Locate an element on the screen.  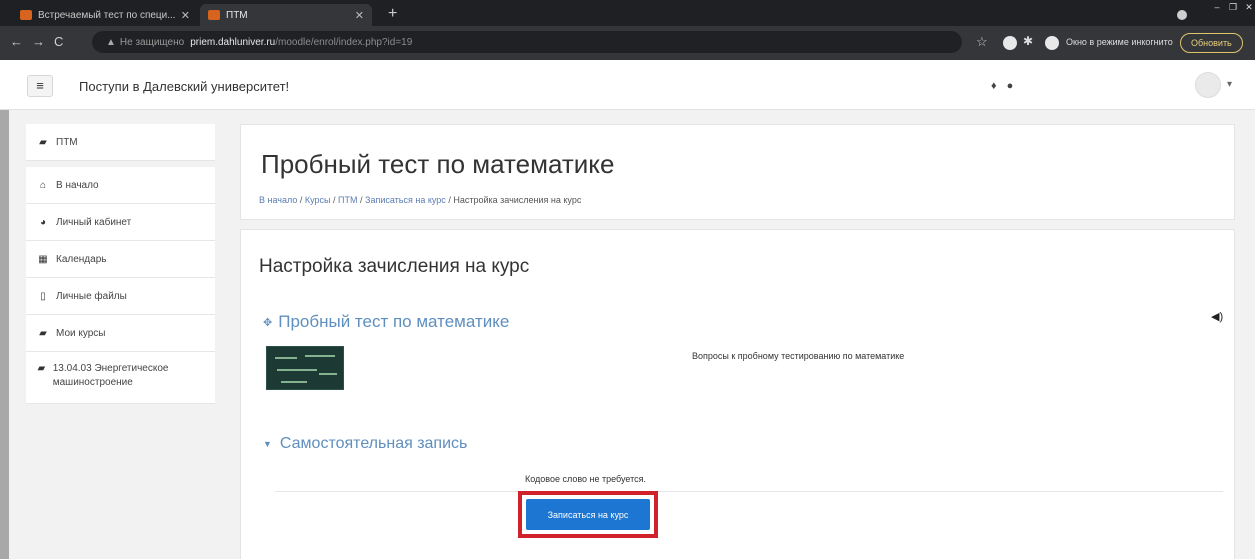
notifications-bell-icon: ♦ is located at coordinates (994, 86).